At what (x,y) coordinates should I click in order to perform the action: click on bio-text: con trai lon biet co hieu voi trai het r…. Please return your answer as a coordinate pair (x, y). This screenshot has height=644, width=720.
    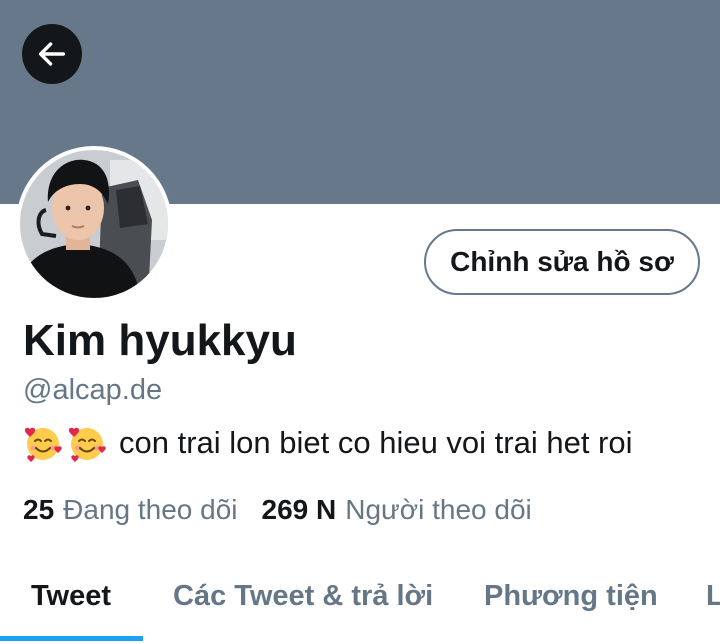
    Looking at the image, I should click on (376, 442).